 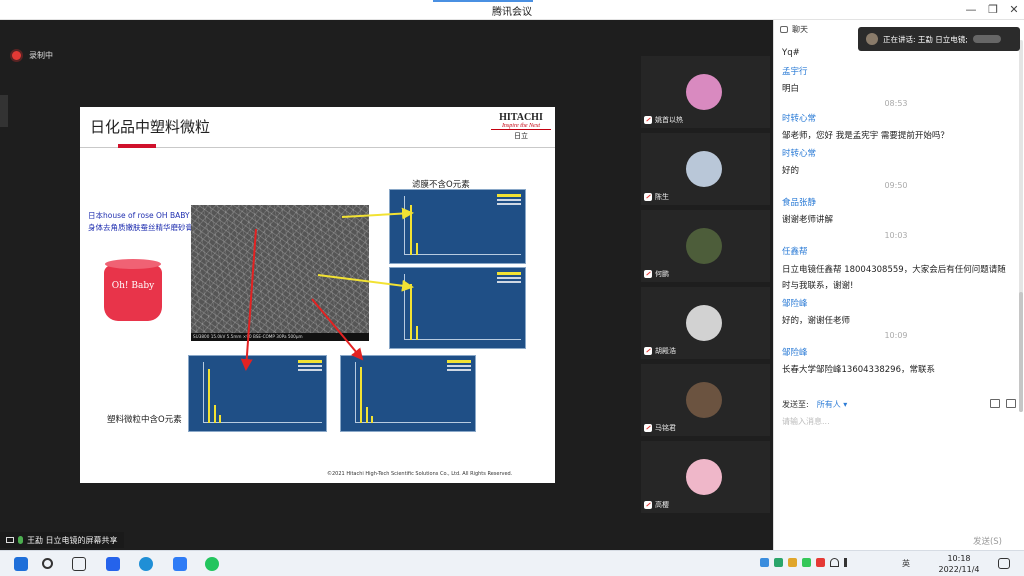 What do you see at coordinates (72, 540) in the screenshot?
I see `screen-share-label: 王勐 日立电镜的屏幕共享` at bounding box center [72, 540].